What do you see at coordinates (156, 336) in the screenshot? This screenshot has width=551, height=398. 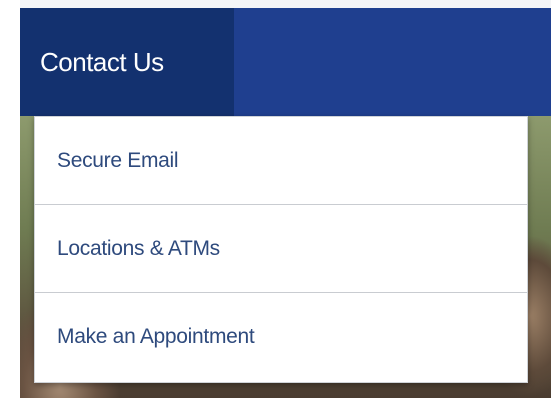 I see `menu-item-label: Make an Appointment` at bounding box center [156, 336].